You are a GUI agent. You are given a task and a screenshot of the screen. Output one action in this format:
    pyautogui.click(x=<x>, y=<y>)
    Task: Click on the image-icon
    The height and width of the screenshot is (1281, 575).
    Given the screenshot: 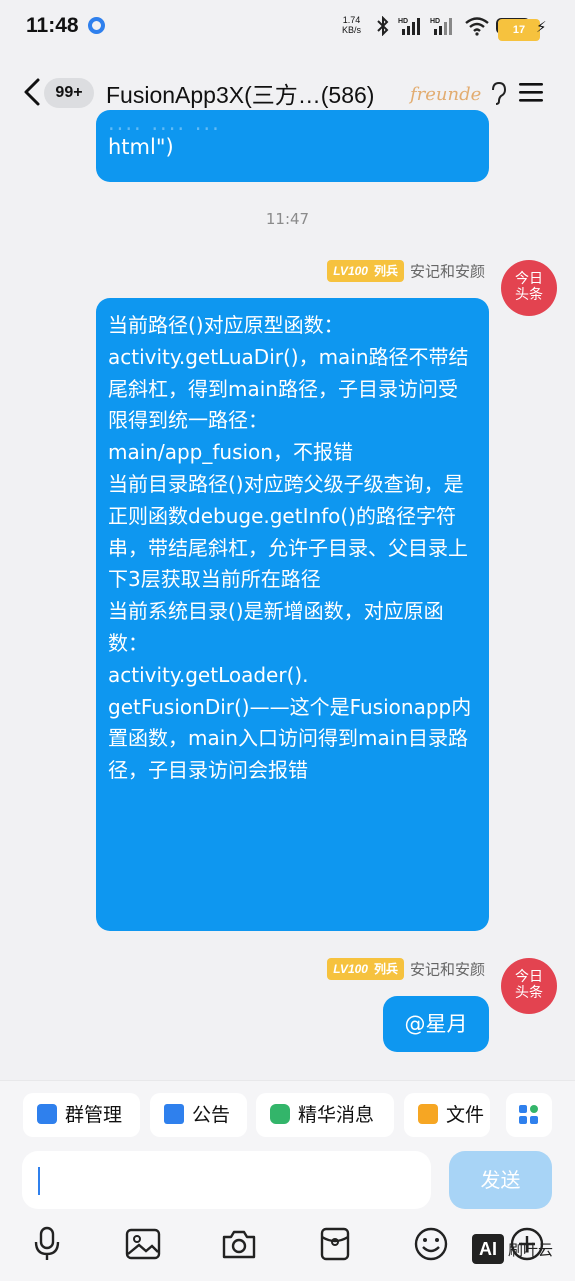 What is the action you would take?
    pyautogui.click(x=143, y=1244)
    